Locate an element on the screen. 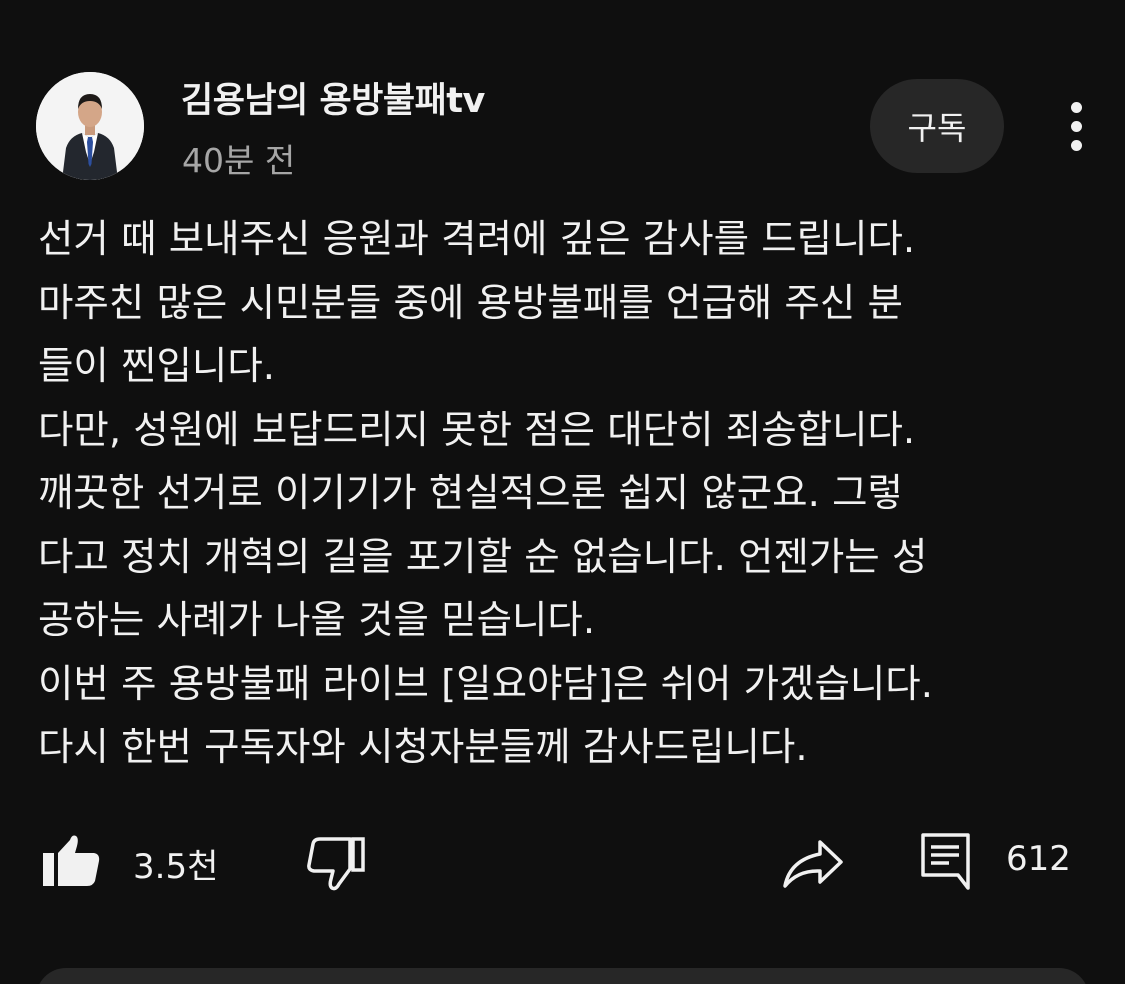  more-options-button is located at coordinates (1077, 127).